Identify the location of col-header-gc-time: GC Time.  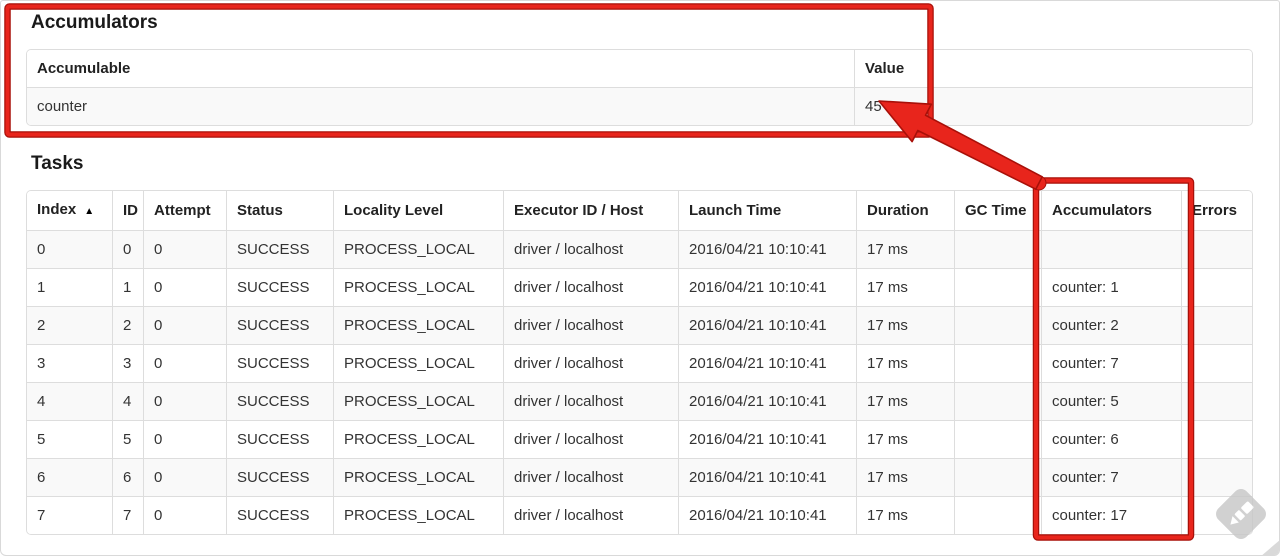
(998, 211).